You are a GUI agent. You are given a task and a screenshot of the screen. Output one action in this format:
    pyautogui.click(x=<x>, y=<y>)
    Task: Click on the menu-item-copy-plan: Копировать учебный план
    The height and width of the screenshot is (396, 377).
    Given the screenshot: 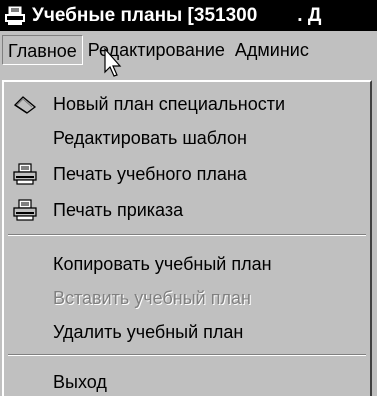 What is the action you would take?
    pyautogui.click(x=187, y=264)
    